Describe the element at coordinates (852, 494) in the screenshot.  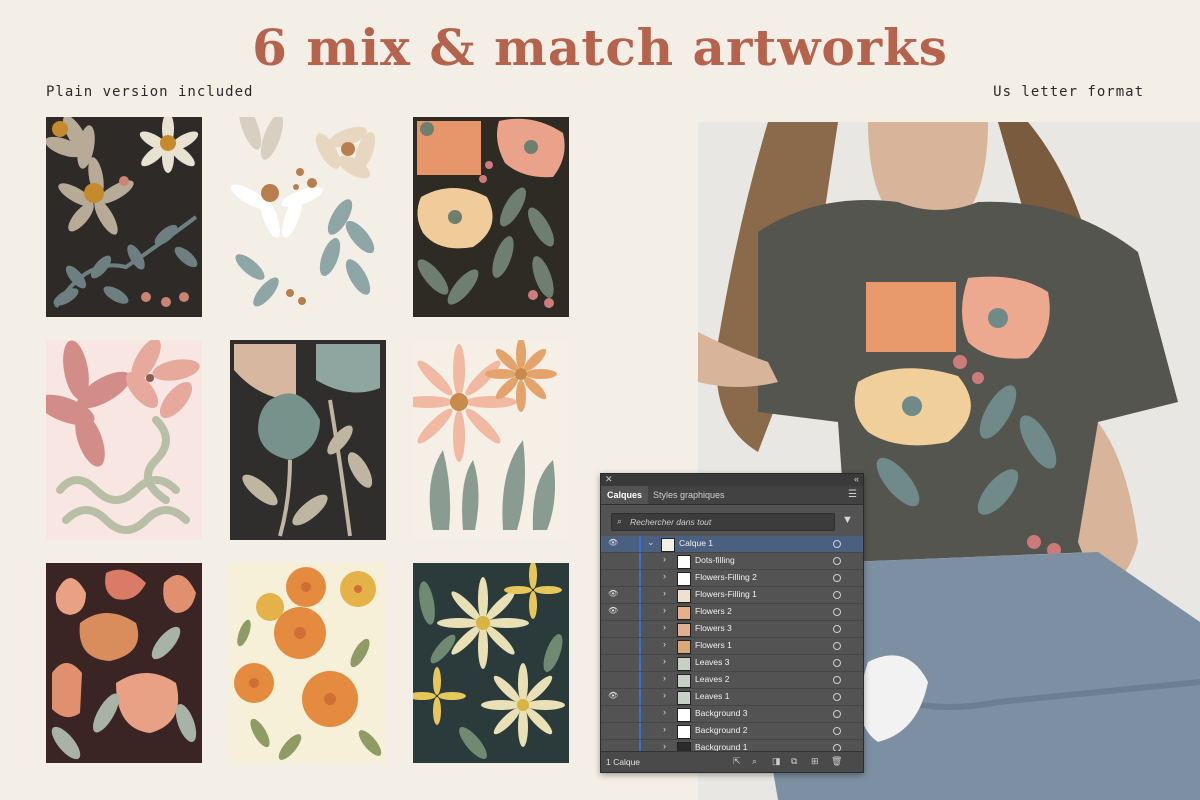
I see `panel-menu-icon: ☰` at that location.